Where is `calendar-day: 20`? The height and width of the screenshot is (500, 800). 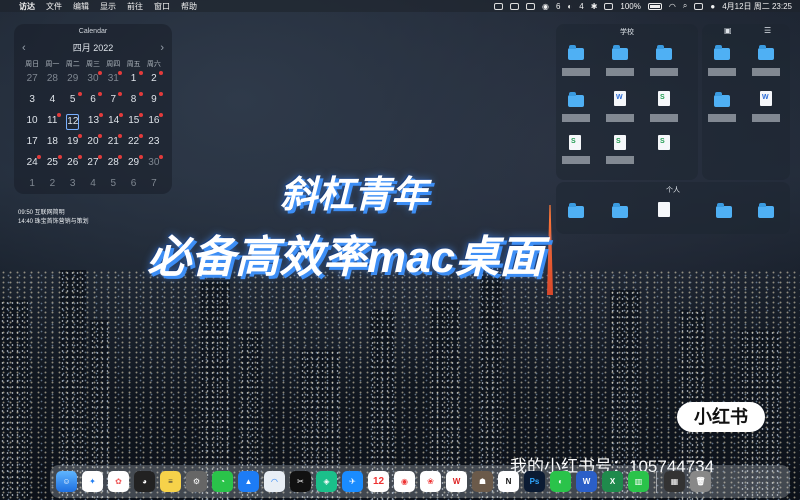 calendar-day: 20 is located at coordinates (93, 141).